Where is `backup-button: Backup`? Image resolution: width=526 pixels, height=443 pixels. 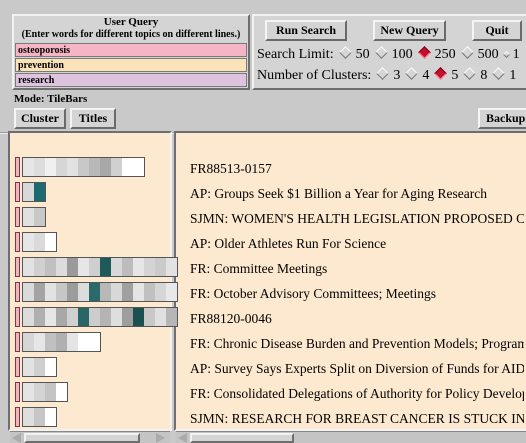 backup-button: Backup is located at coordinates (502, 118).